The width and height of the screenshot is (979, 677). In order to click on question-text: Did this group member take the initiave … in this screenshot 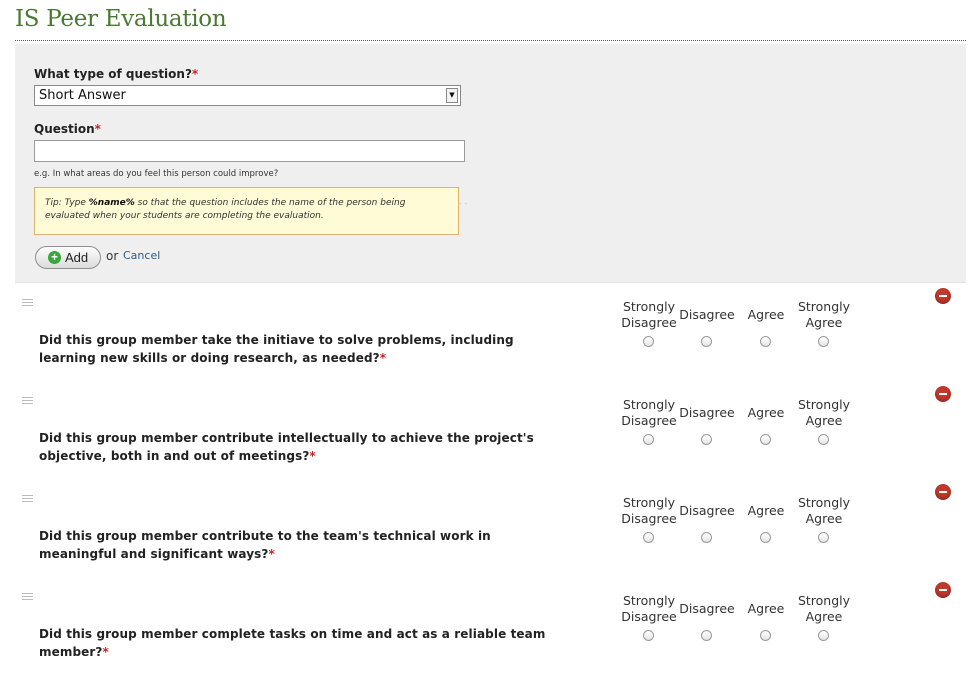, I will do `click(276, 349)`.